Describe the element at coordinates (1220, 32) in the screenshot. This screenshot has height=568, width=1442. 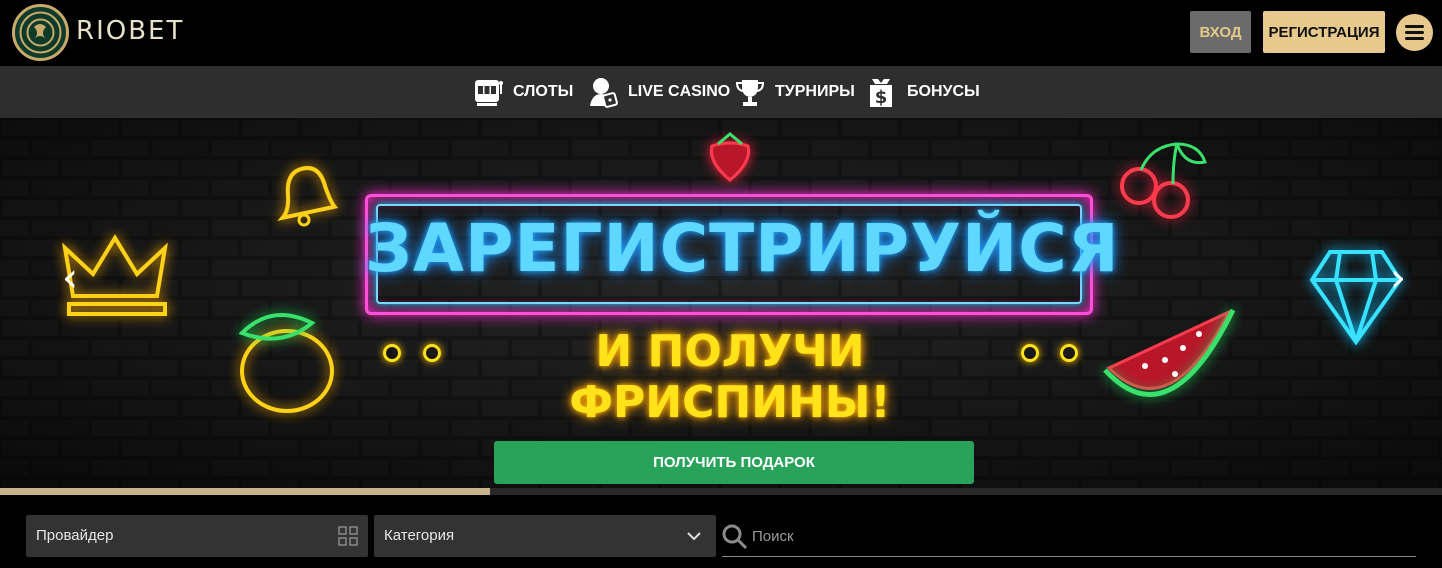
I see `login-button: ВХОД` at that location.